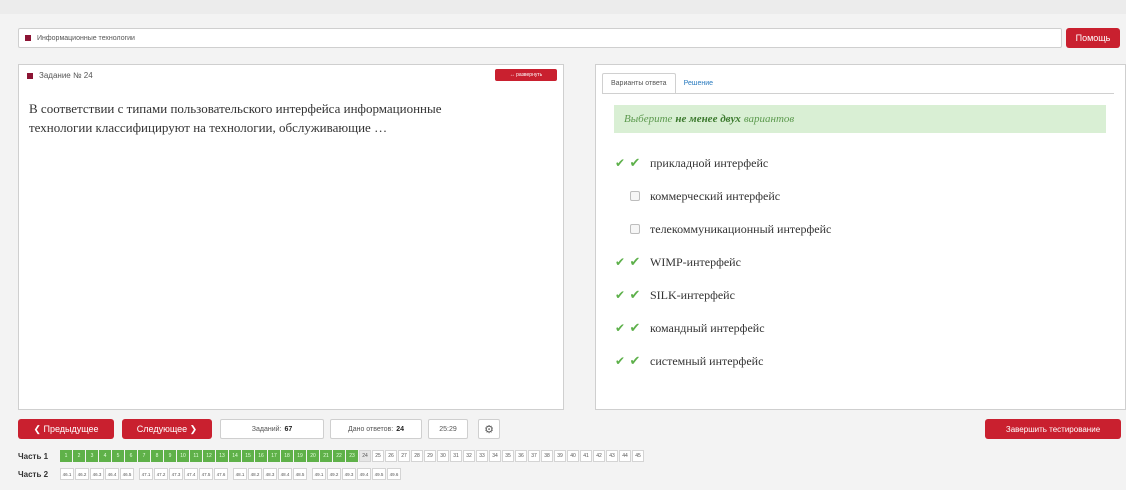 This screenshot has width=1126, height=490. Describe the element at coordinates (209, 456) in the screenshot. I see `question-nav-cell: 12` at that location.